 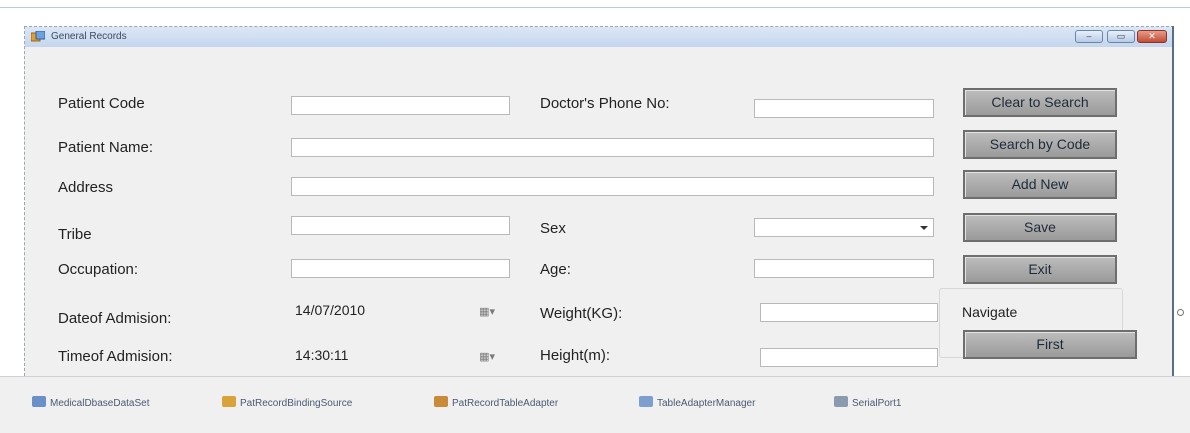 I want to click on adapter-manager-icon, so click(x=646, y=401).